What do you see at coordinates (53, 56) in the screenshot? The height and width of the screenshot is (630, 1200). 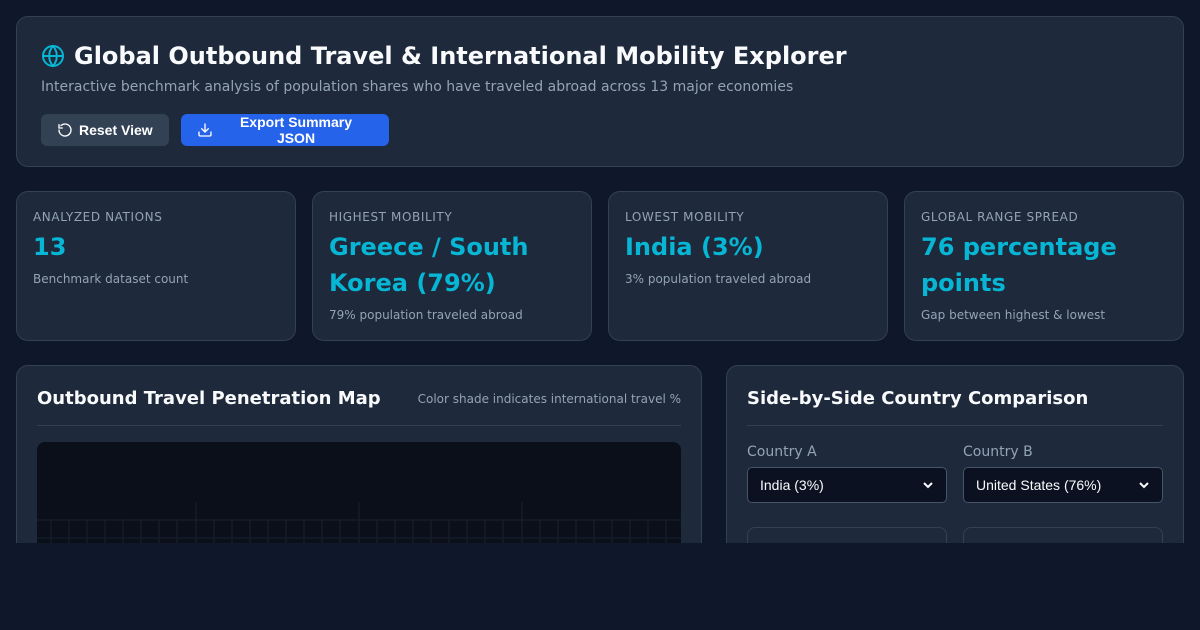 I see `globe-icon` at bounding box center [53, 56].